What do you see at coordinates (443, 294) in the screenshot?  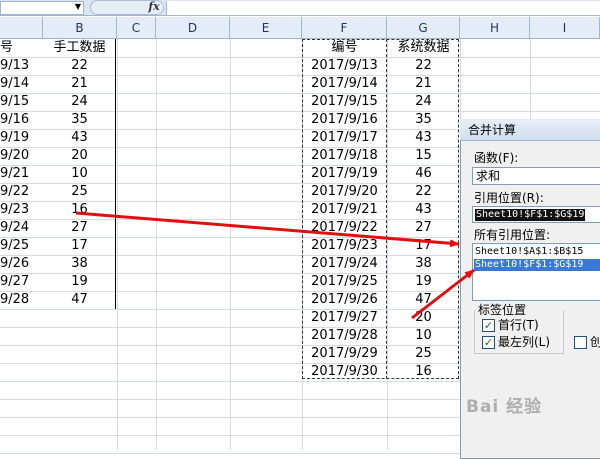 I see `arrow-right-table-to-dialog` at bounding box center [443, 294].